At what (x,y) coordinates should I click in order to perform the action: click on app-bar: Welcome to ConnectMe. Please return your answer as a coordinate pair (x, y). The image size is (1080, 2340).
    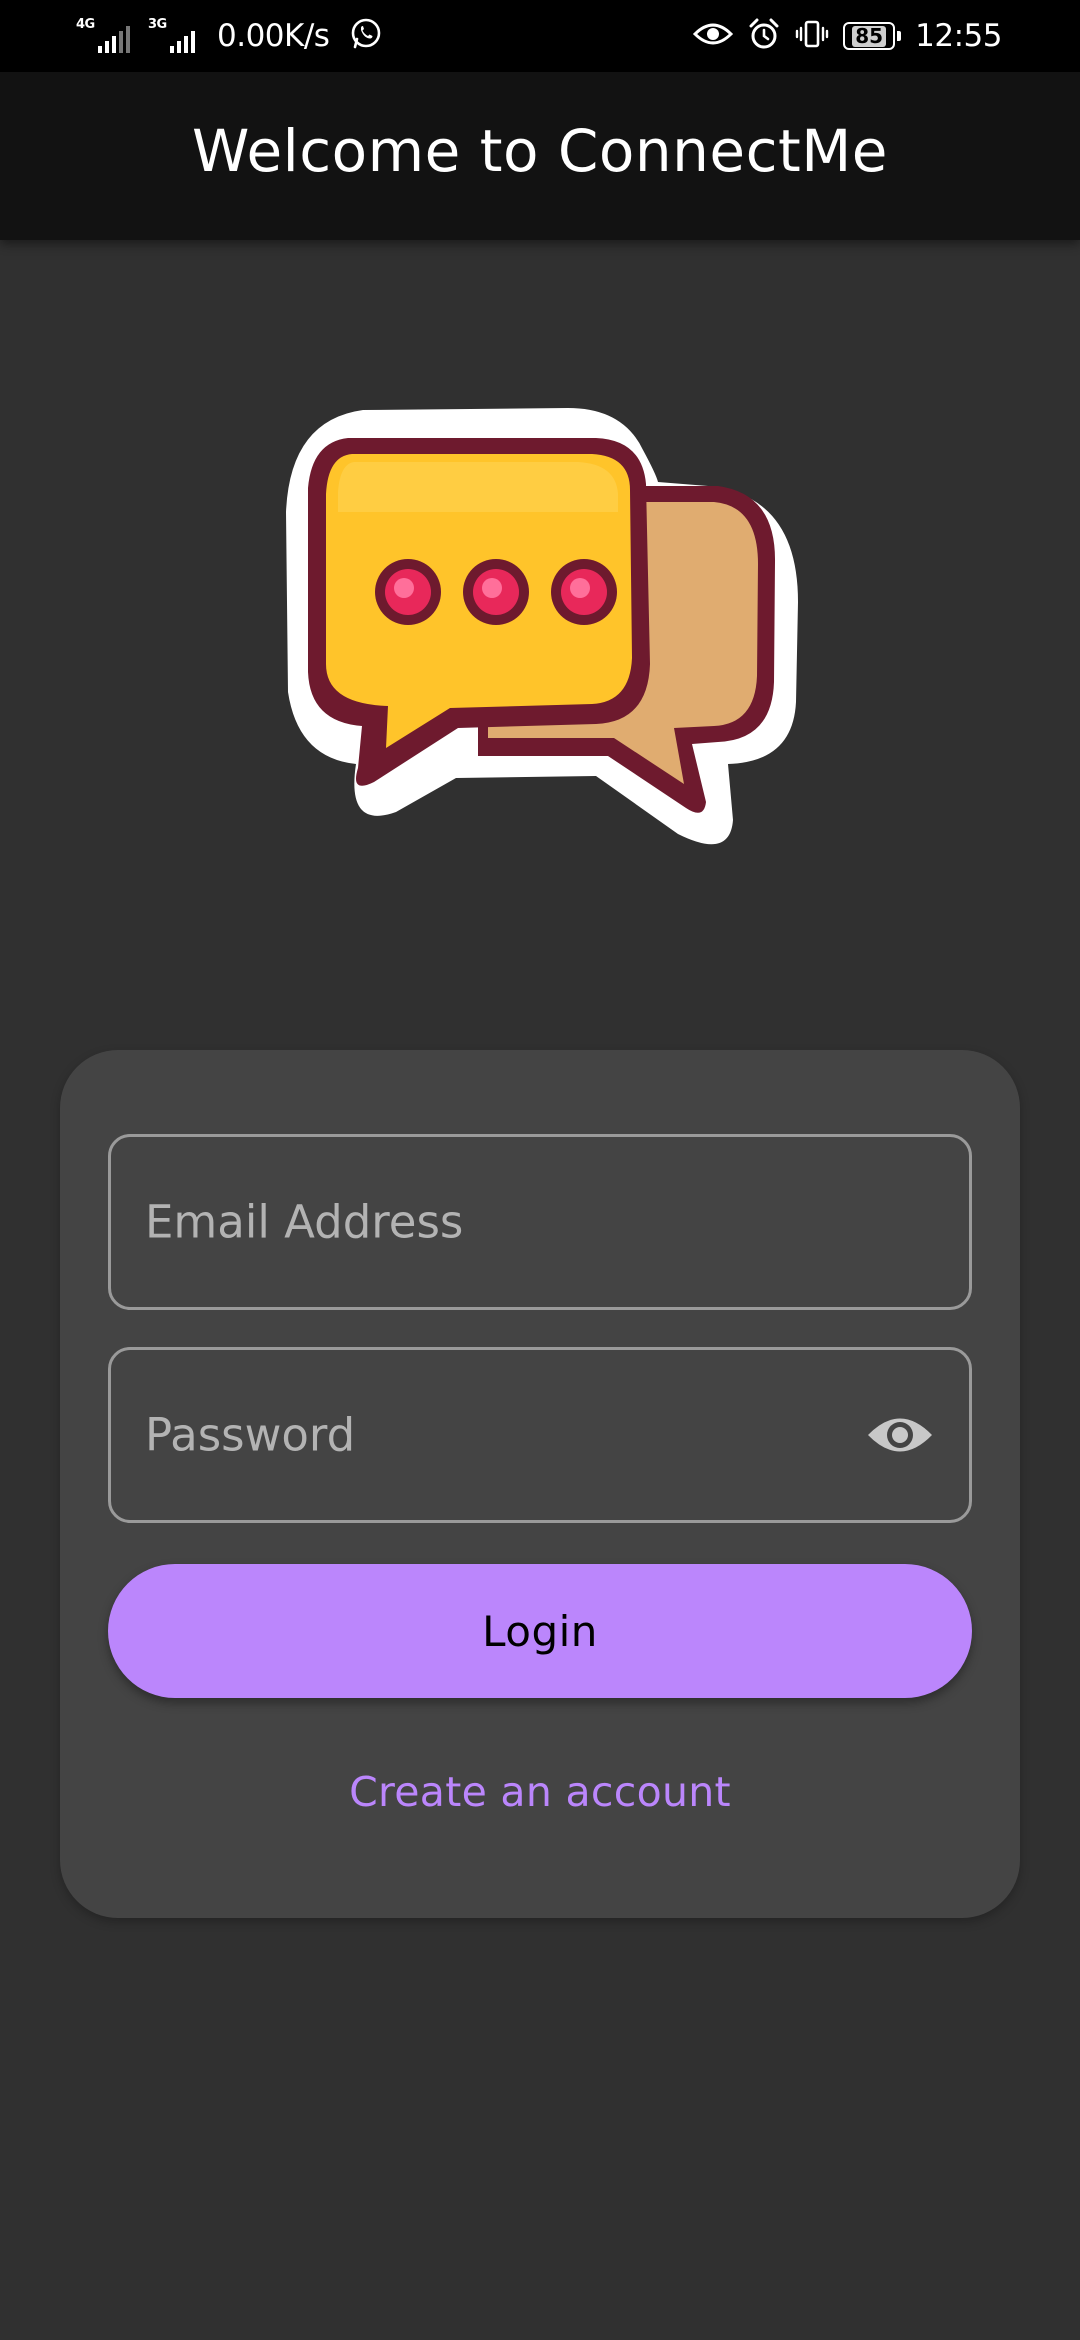
    Looking at the image, I should click on (540, 156).